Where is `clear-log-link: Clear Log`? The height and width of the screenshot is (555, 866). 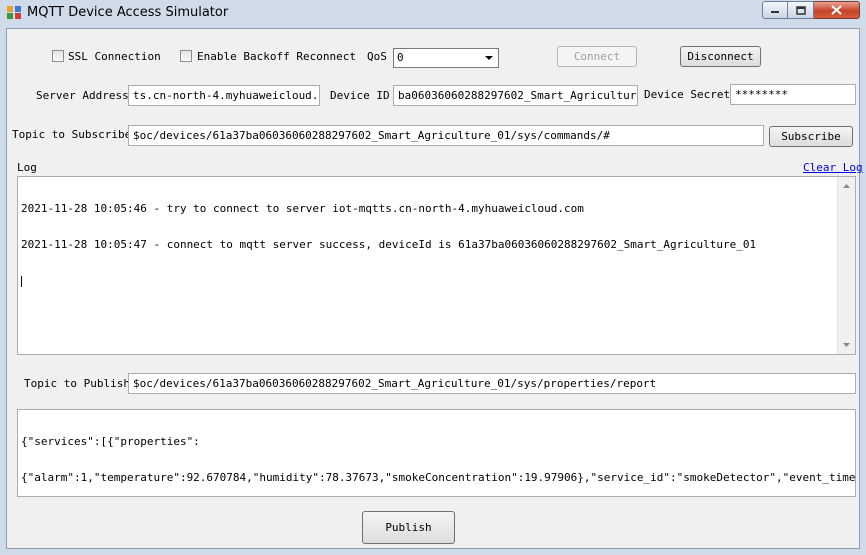 clear-log-link: Clear Log is located at coordinates (833, 167).